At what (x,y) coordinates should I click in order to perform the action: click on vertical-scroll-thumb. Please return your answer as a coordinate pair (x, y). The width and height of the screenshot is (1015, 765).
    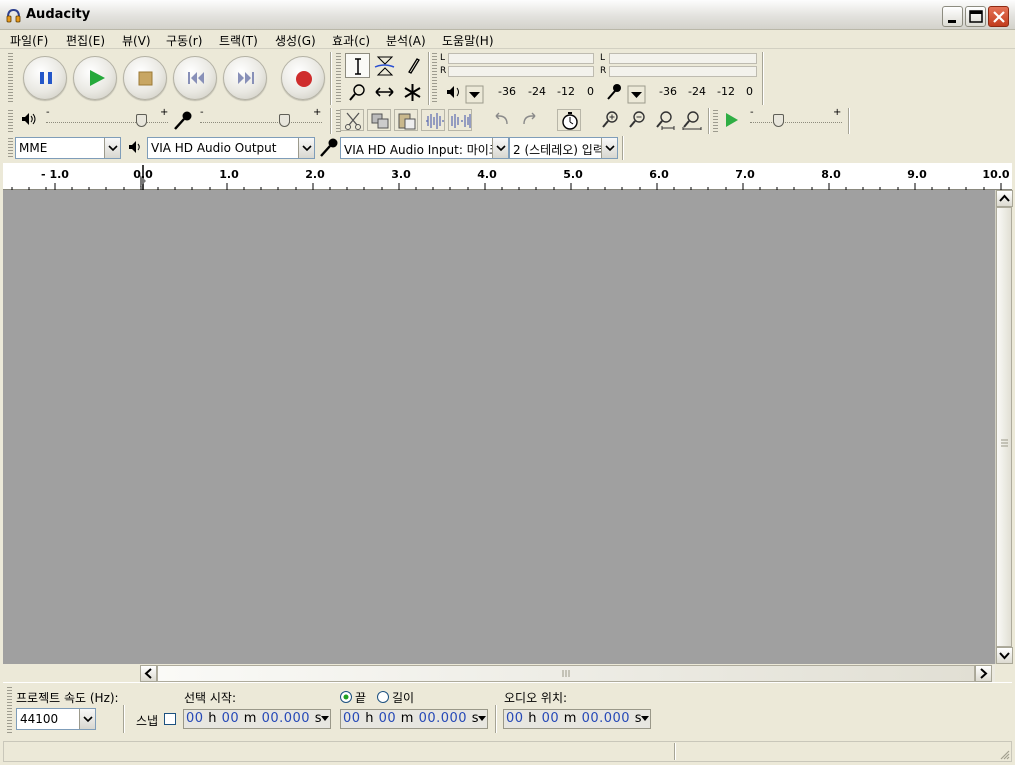
    Looking at the image, I should click on (1004, 427).